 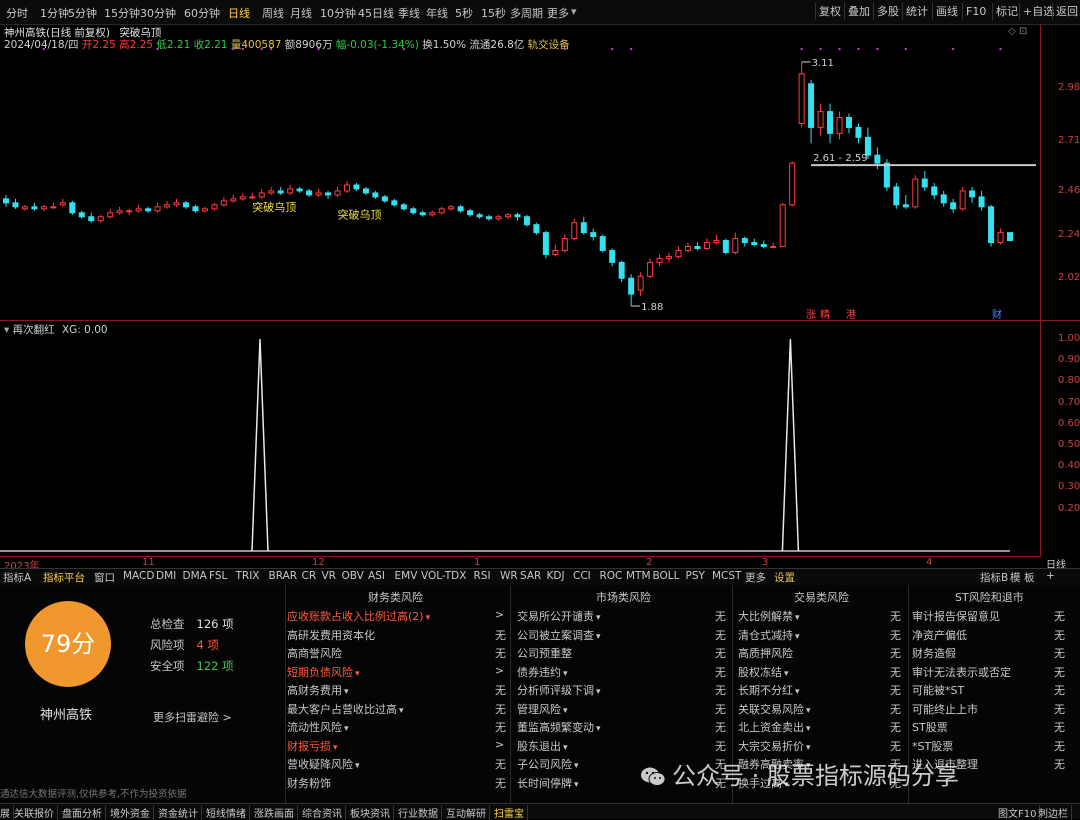 What do you see at coordinates (493, 13) in the screenshot?
I see `period-tab: 15秒` at bounding box center [493, 13].